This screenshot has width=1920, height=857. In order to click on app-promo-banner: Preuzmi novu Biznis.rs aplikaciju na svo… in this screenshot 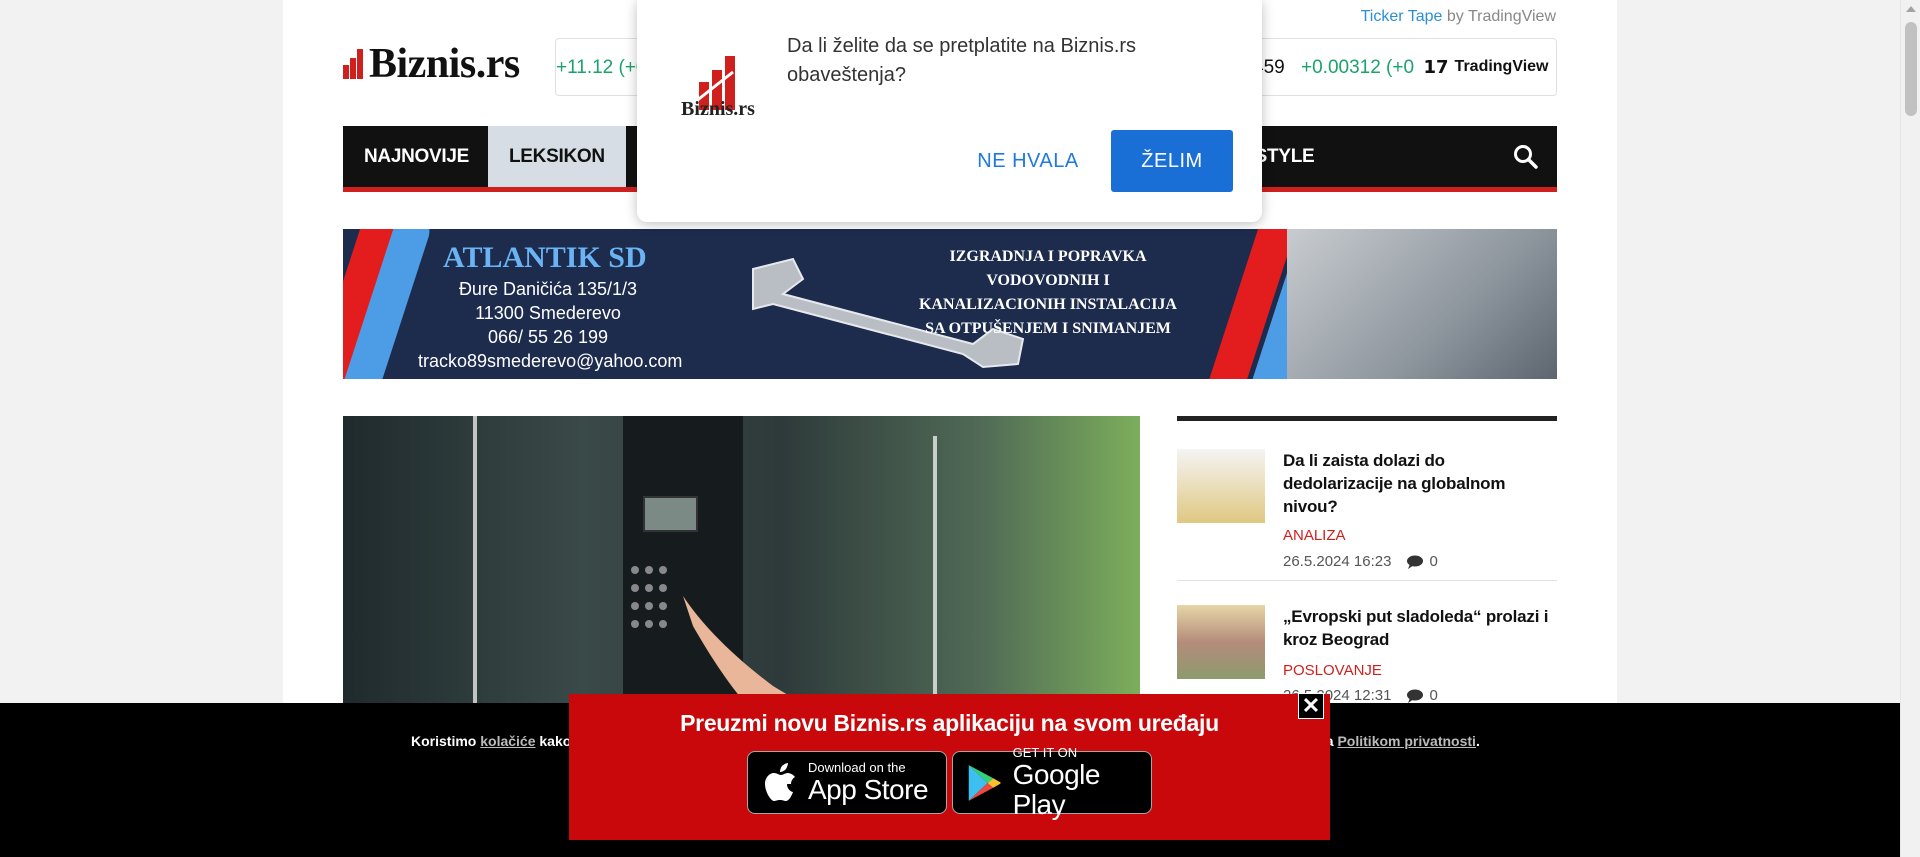, I will do `click(949, 766)`.